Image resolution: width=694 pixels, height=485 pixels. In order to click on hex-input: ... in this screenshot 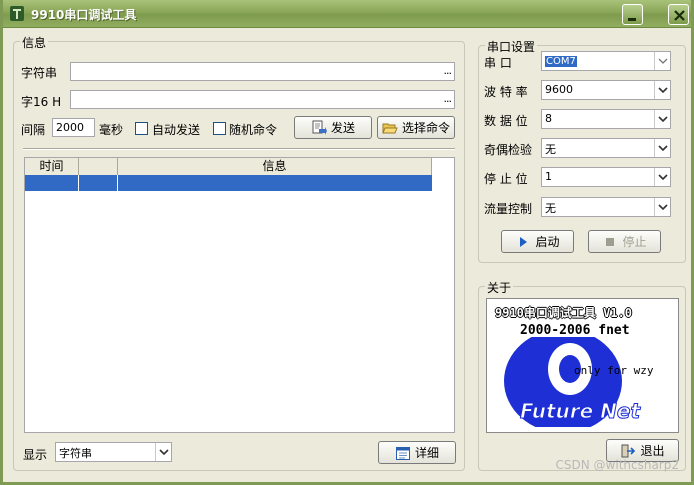, I will do `click(262, 99)`.